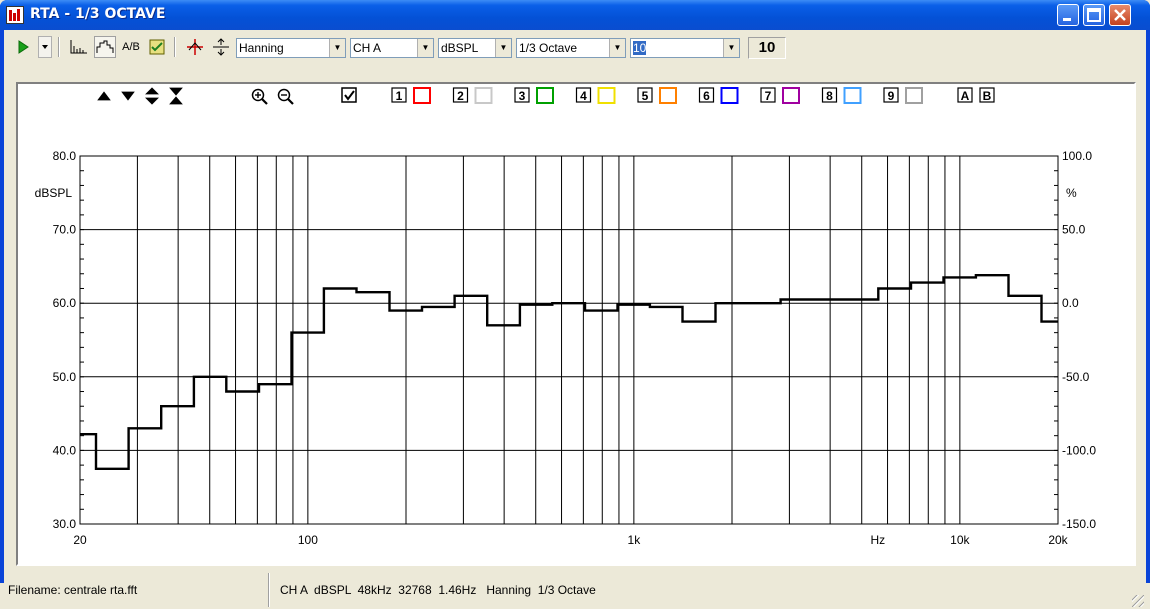 This screenshot has width=1150, height=609. Describe the element at coordinates (65, 230) in the screenshot. I see `y-tick-label: 70.0` at that location.